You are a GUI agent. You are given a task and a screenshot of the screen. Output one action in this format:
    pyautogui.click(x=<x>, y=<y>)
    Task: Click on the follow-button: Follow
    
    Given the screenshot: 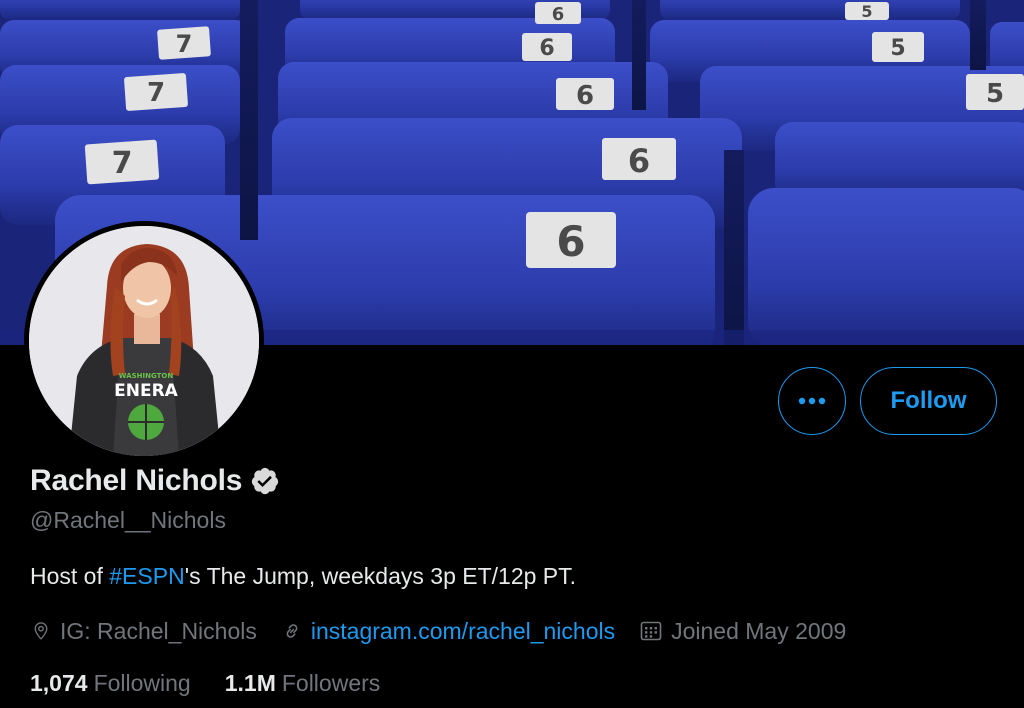 What is the action you would take?
    pyautogui.click(x=928, y=401)
    